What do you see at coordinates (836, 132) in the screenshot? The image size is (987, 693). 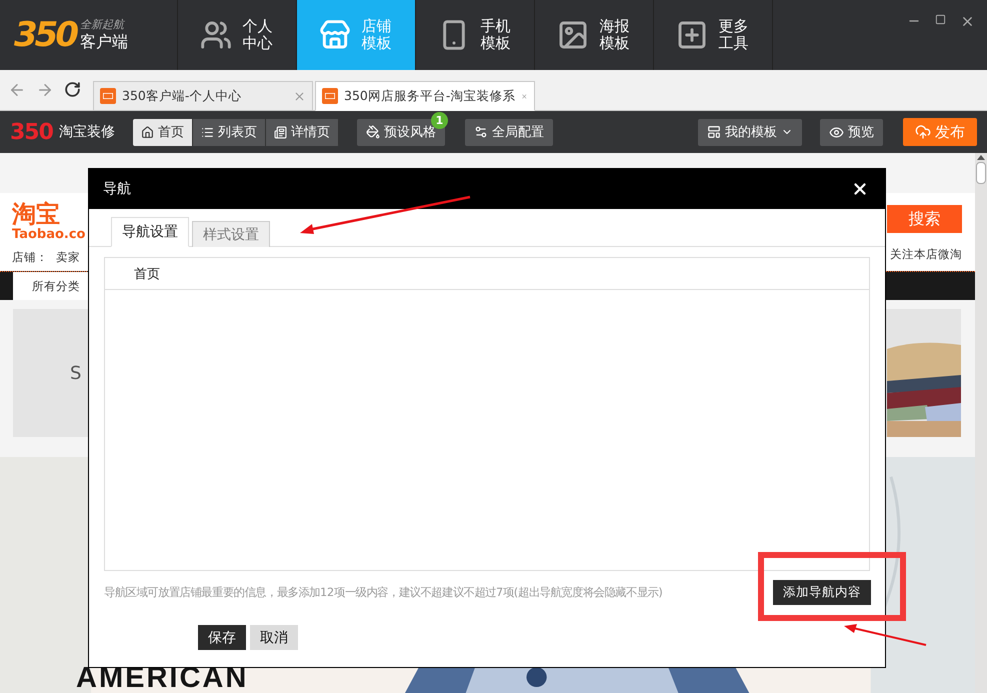 I see `eye-icon` at bounding box center [836, 132].